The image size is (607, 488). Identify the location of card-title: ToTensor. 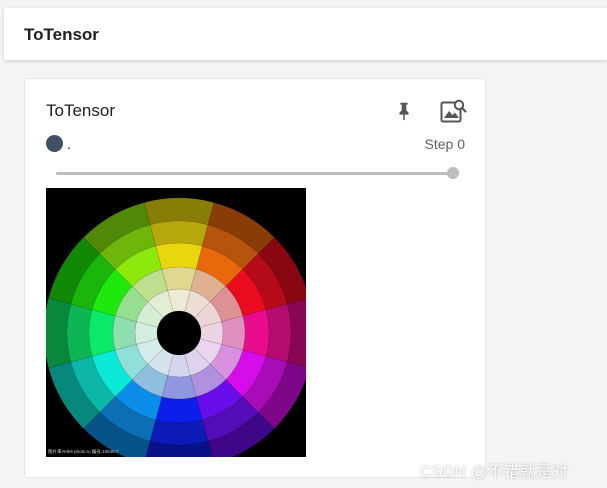
(80, 110).